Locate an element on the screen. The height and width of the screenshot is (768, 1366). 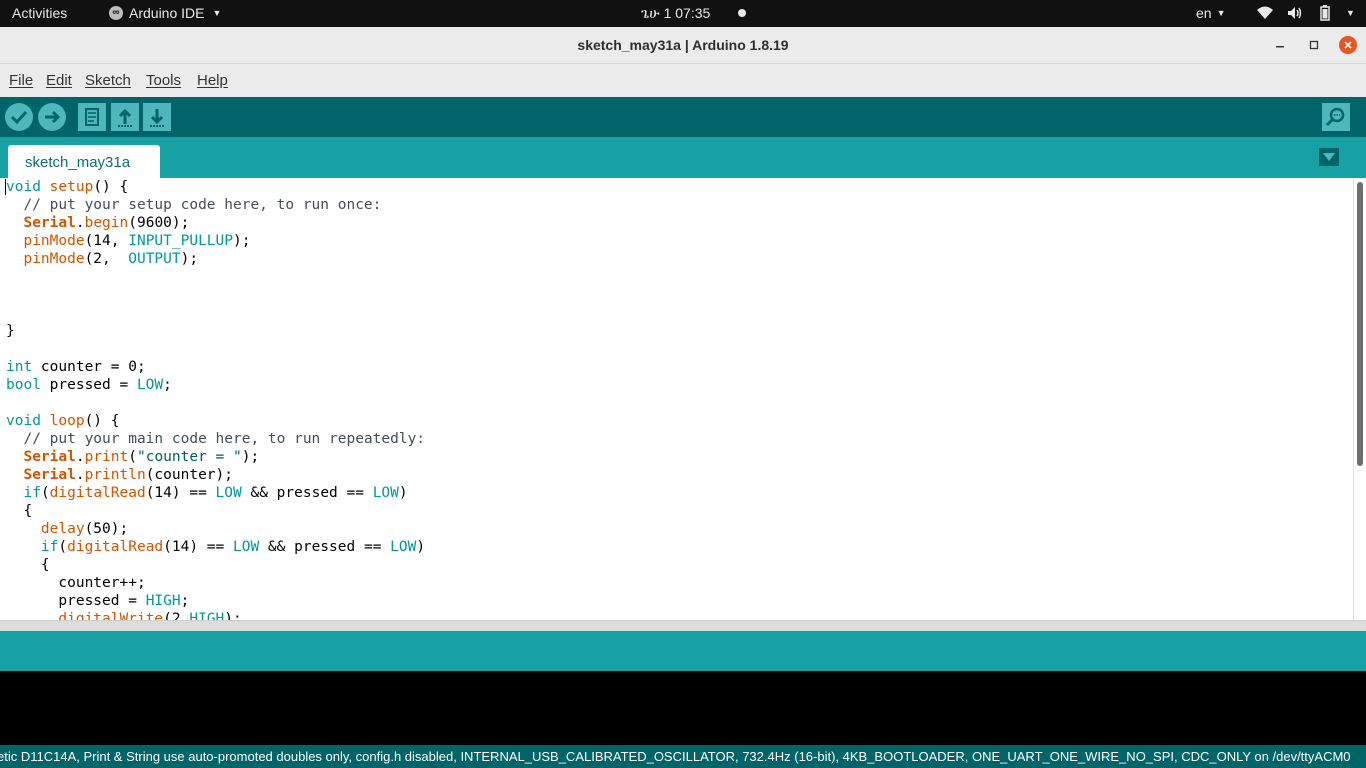
editor-scrollbar-thumb is located at coordinates (1360, 324).